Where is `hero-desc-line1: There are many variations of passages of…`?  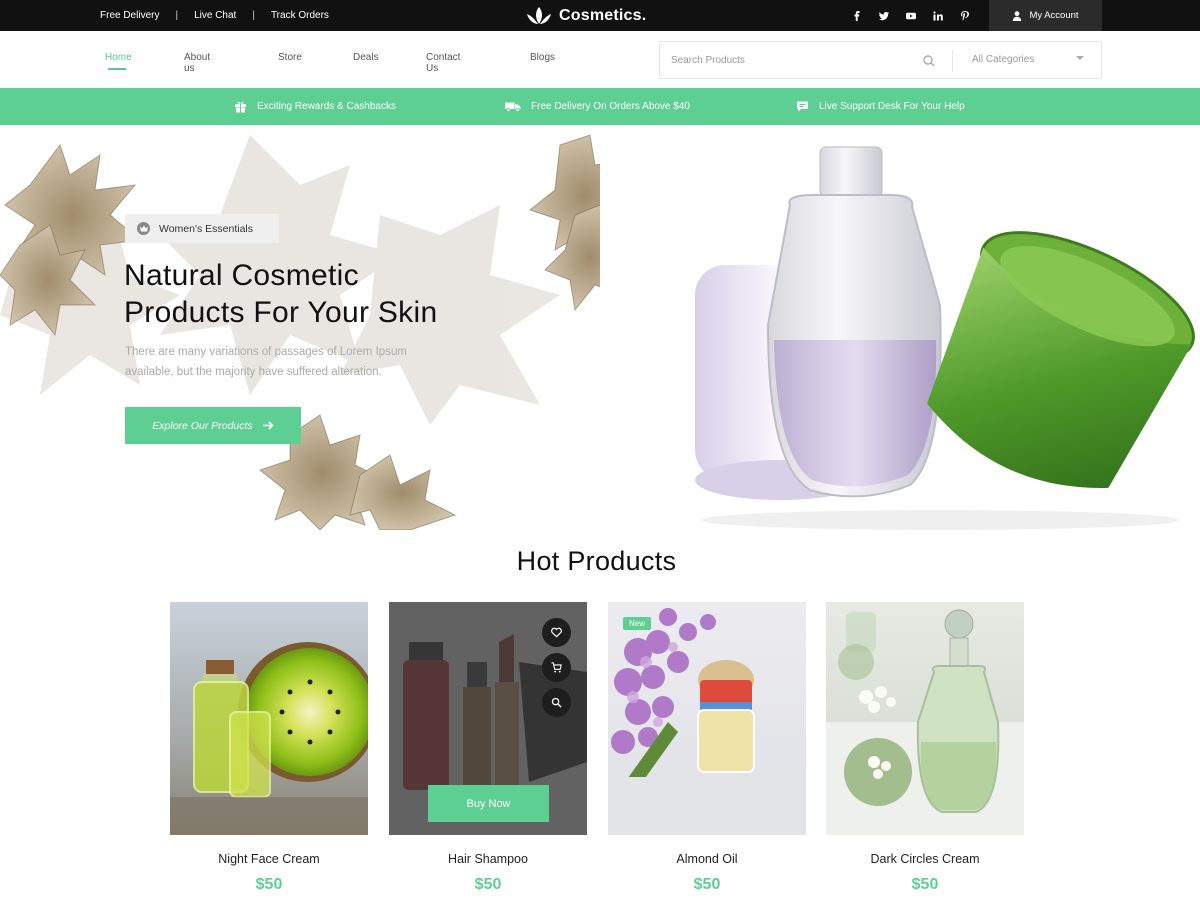 hero-desc-line1: There are many variations of passages of… is located at coordinates (266, 352).